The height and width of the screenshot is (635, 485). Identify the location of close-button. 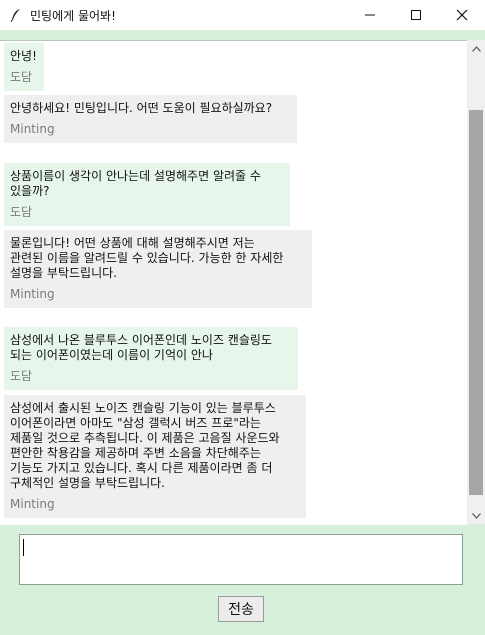
(462, 15).